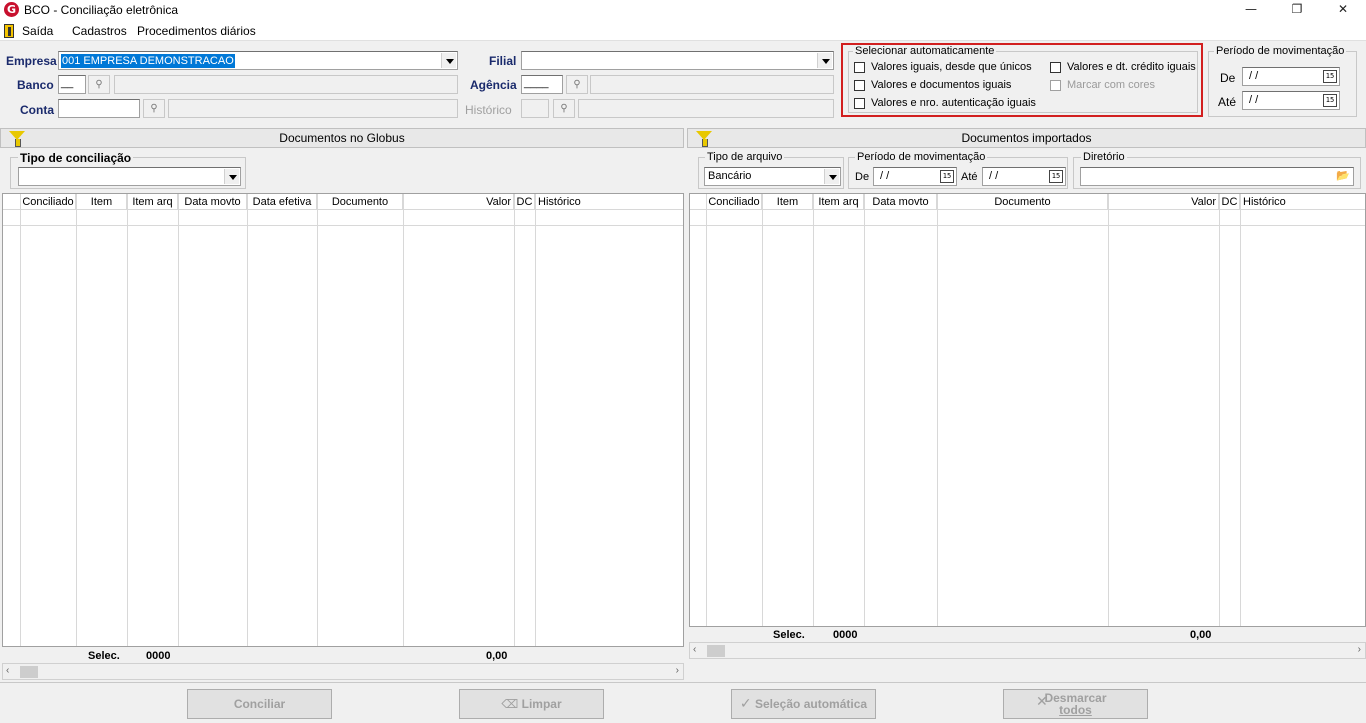 Image resolution: width=1366 pixels, height=723 pixels. What do you see at coordinates (745, 704) in the screenshot?
I see `checkmark-icon: ✓` at bounding box center [745, 704].